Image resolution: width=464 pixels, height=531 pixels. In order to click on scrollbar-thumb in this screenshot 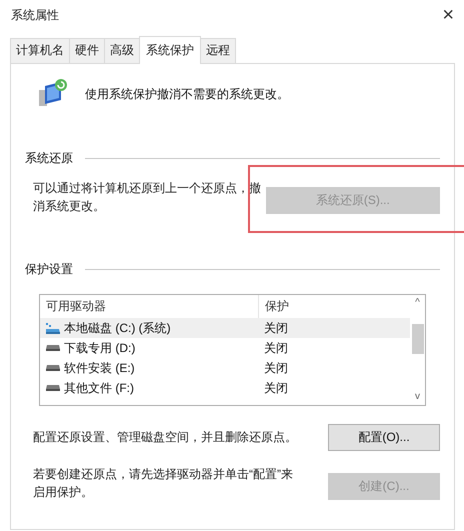, I will do `click(418, 339)`.